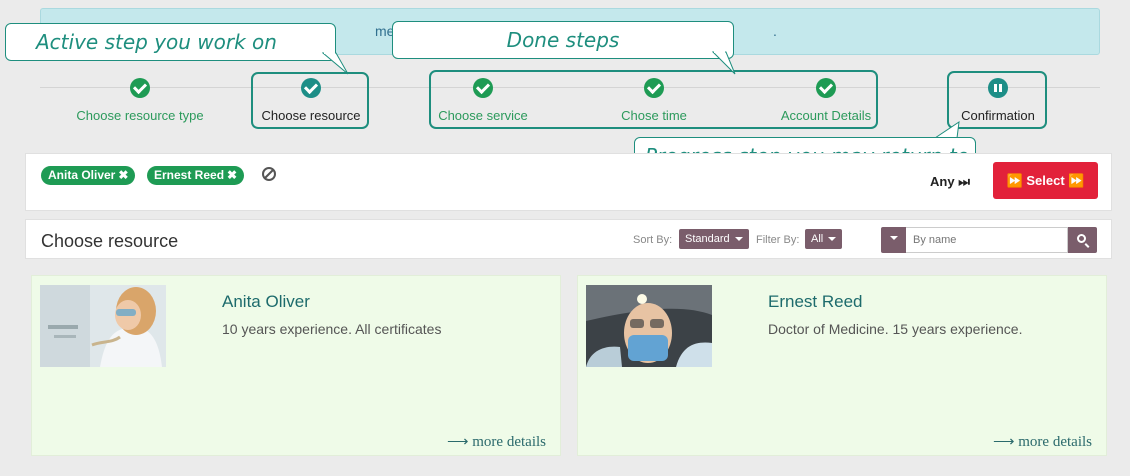 Image resolution: width=1130 pixels, height=476 pixels. What do you see at coordinates (140, 88) in the screenshot?
I see `check-icon` at bounding box center [140, 88].